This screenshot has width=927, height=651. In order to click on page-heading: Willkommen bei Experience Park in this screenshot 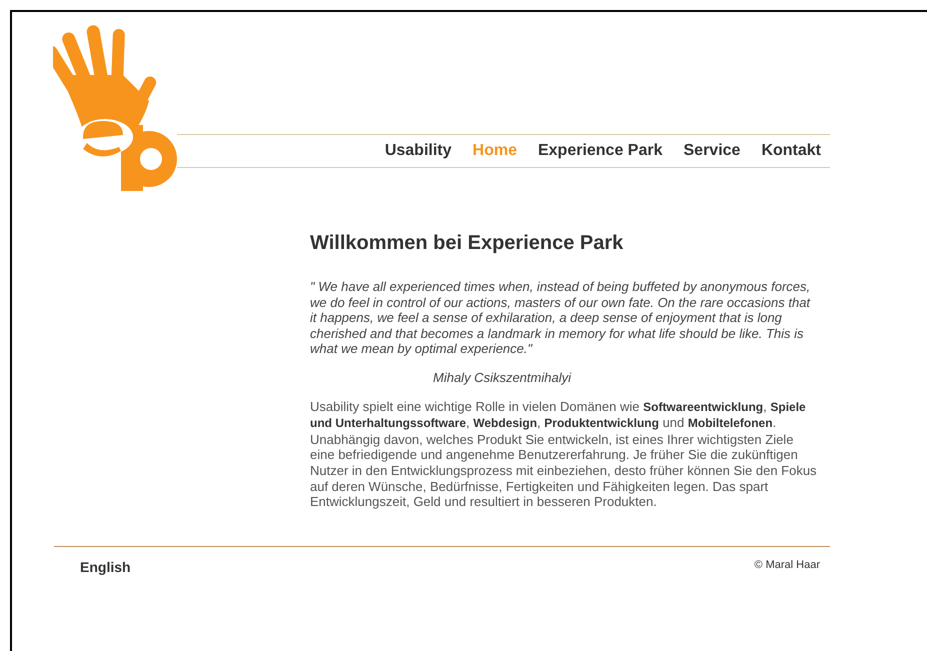, I will do `click(467, 243)`.